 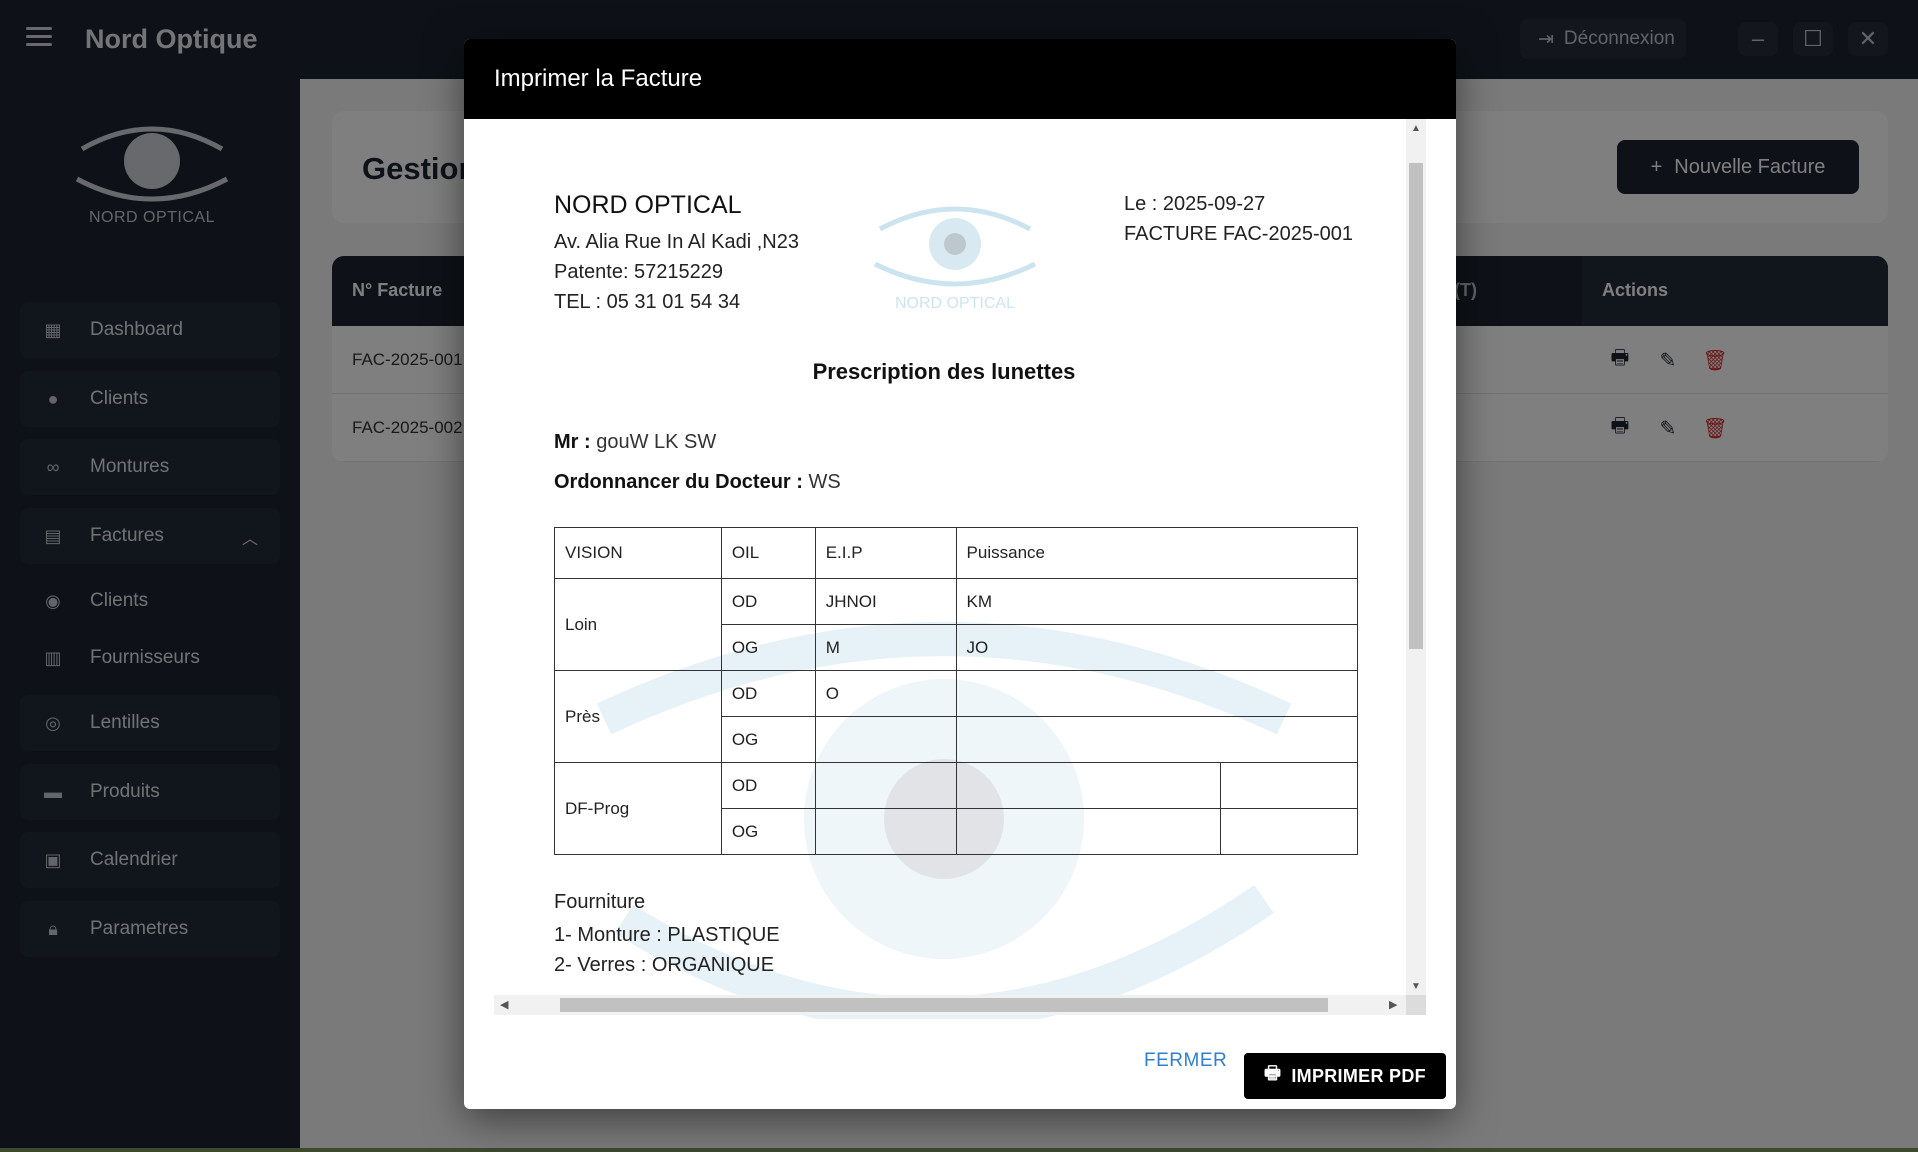 What do you see at coordinates (572, 442) in the screenshot?
I see `patient-label: Mr :` at bounding box center [572, 442].